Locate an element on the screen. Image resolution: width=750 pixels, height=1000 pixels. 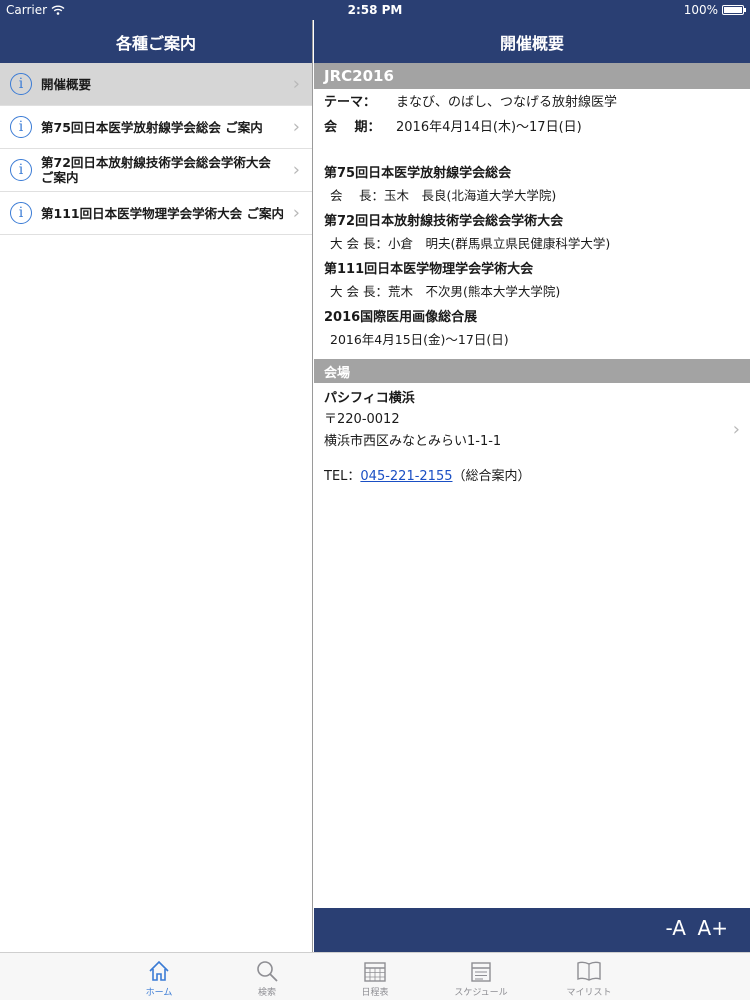
org-group: 2016国際医用画像総合展 2016年4月15日(金)〜17日(日) is located at coordinates (533, 334).